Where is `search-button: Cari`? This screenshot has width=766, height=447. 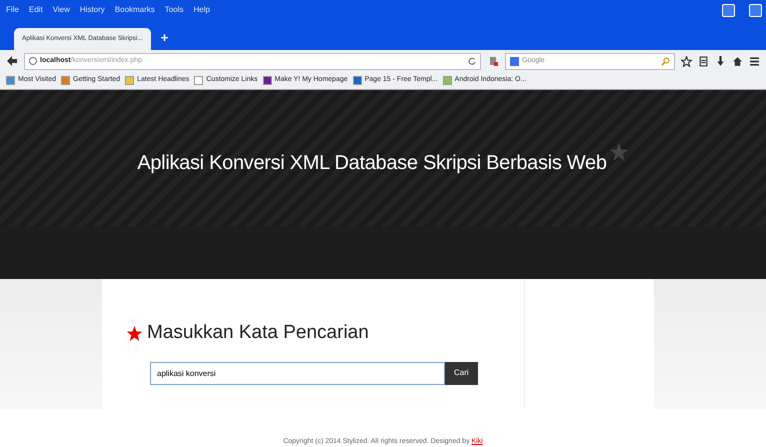 search-button: Cari is located at coordinates (461, 373).